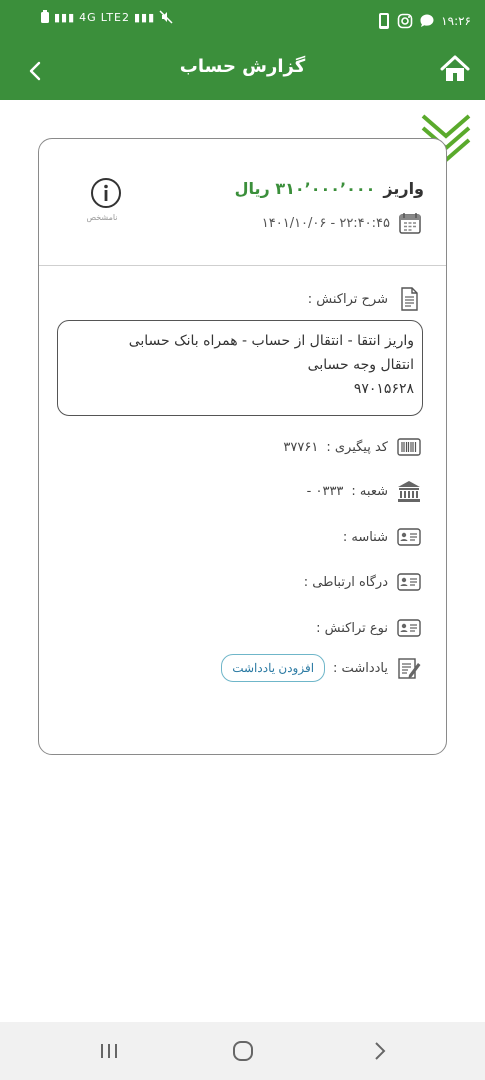 The height and width of the screenshot is (1080, 485). I want to click on add-note-button: افزودن یادداشت, so click(273, 668).